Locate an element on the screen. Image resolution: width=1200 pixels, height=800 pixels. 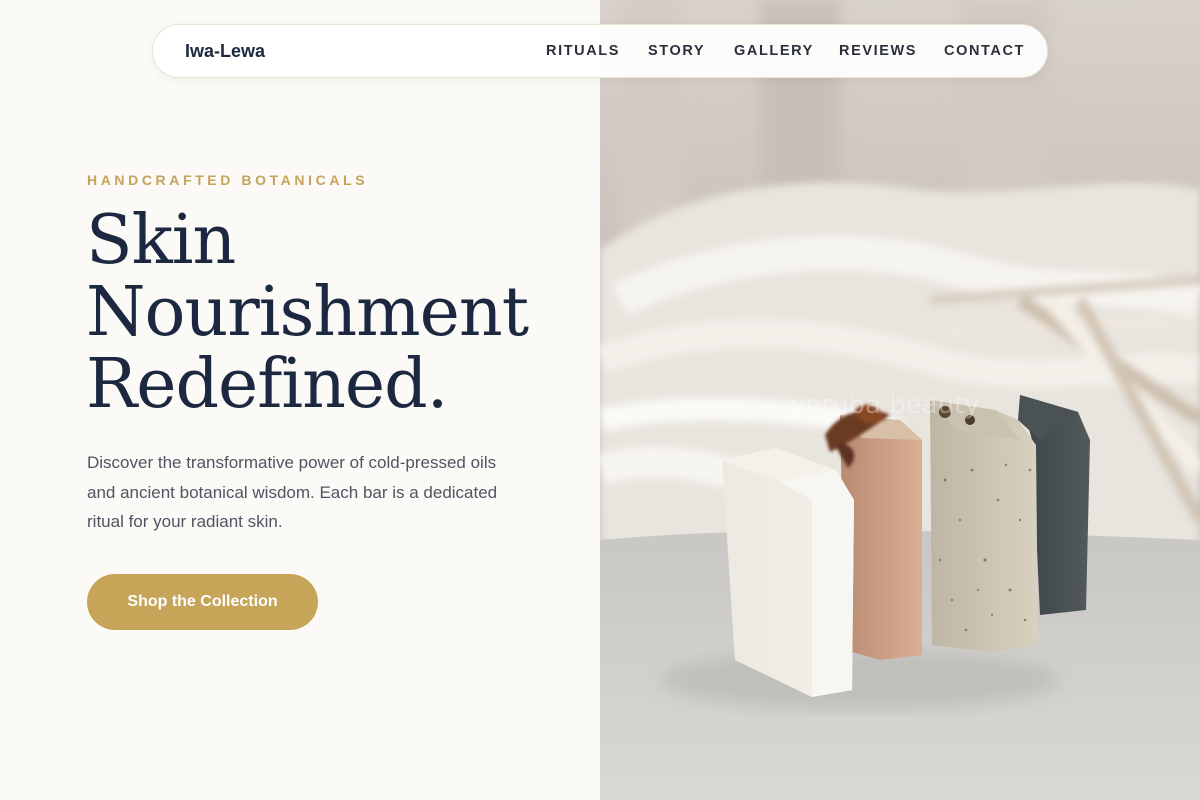
shop-collection-button: Shop the Collection is located at coordinates (202, 602).